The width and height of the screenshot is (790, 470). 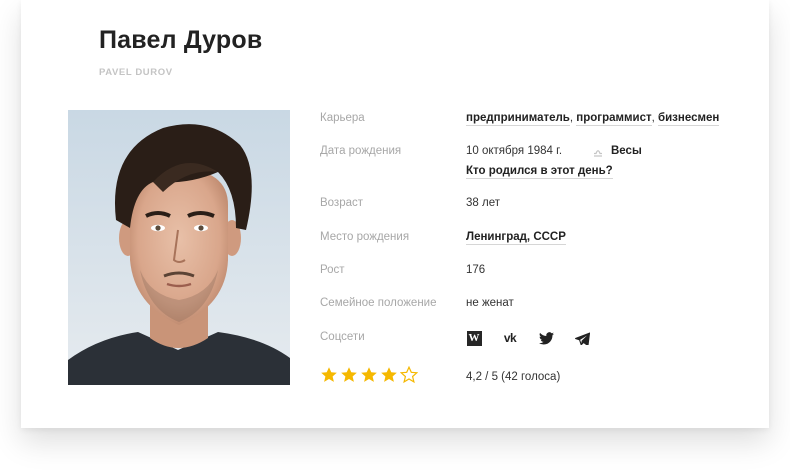 I want to click on birthplace-label: Место рождения, so click(x=365, y=237).